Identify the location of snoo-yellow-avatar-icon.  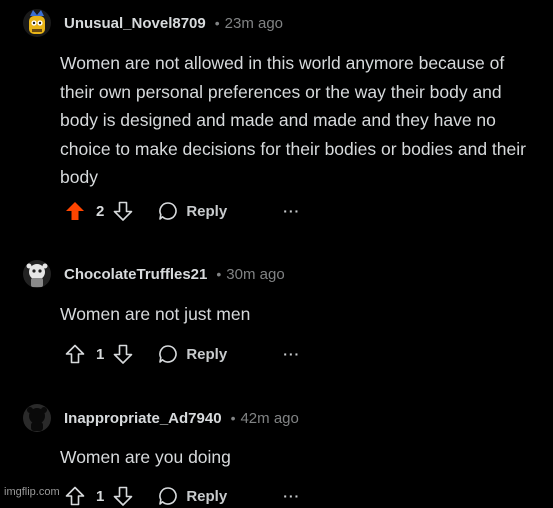
(37, 23).